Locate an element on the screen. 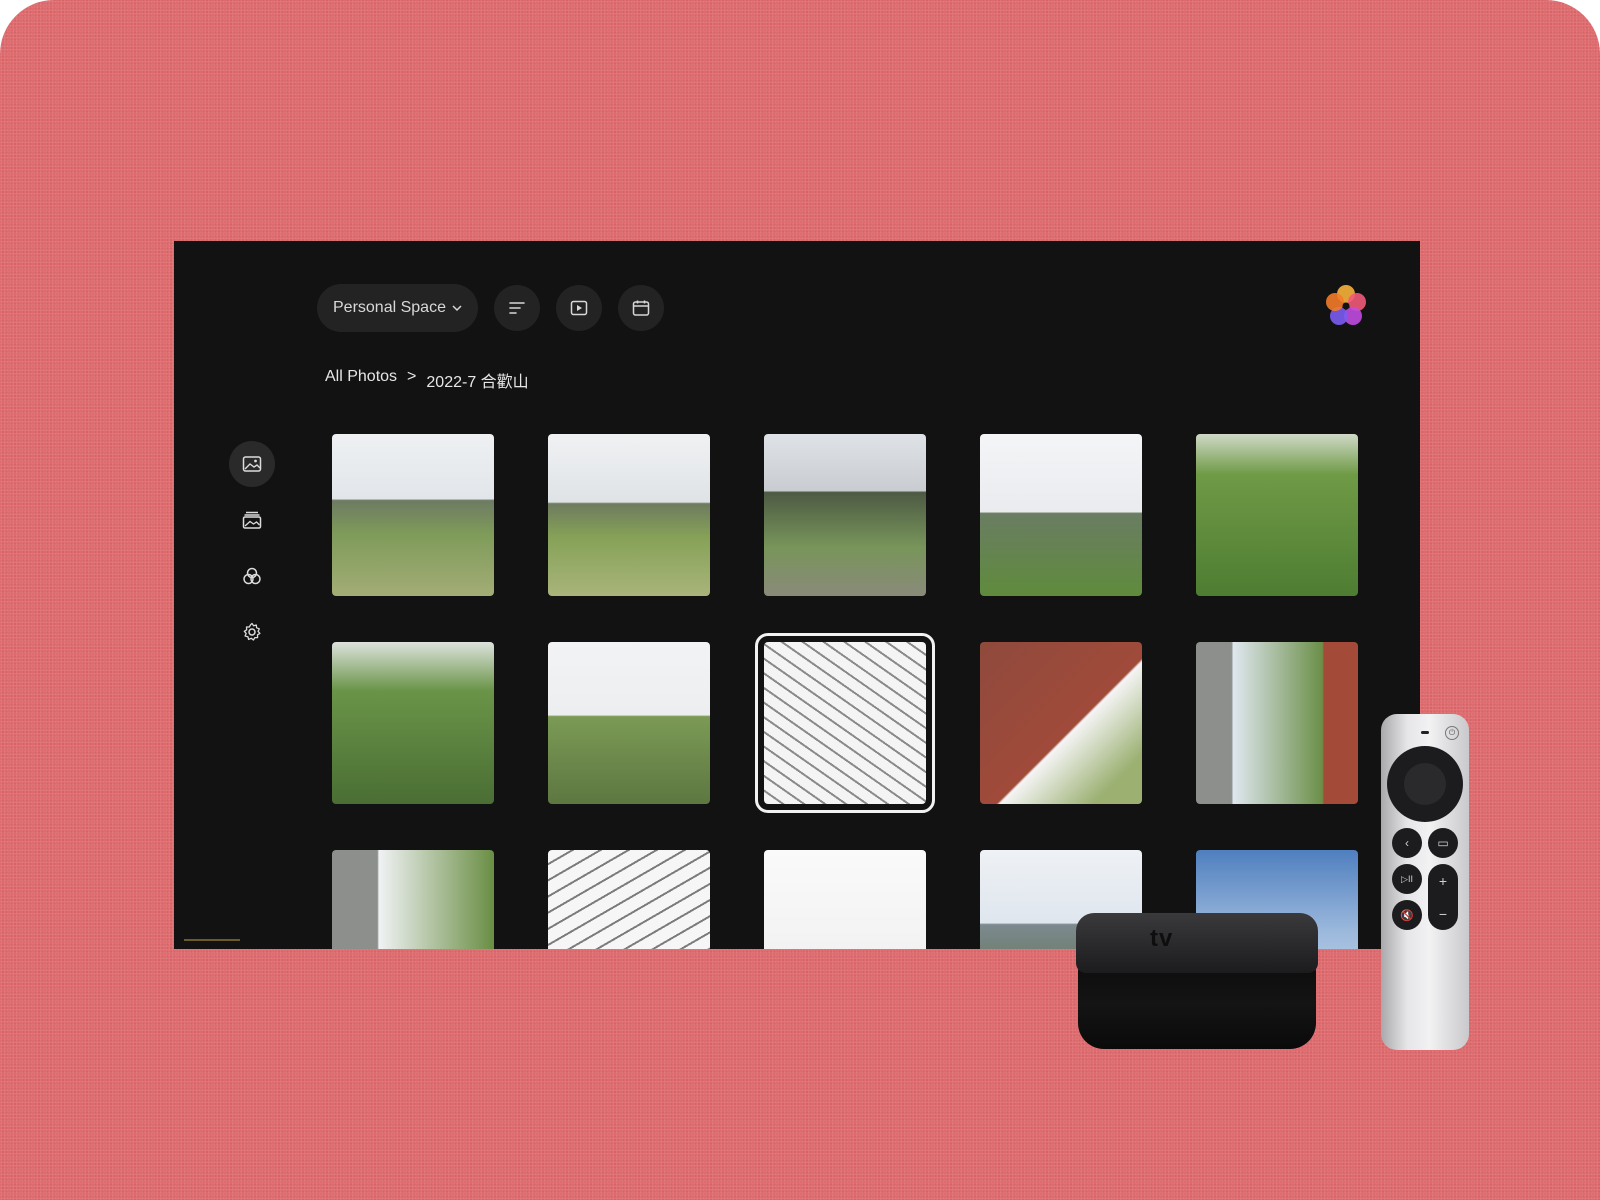 This screenshot has height=1200, width=1600. remote-back-button: ‹ is located at coordinates (1407, 843).